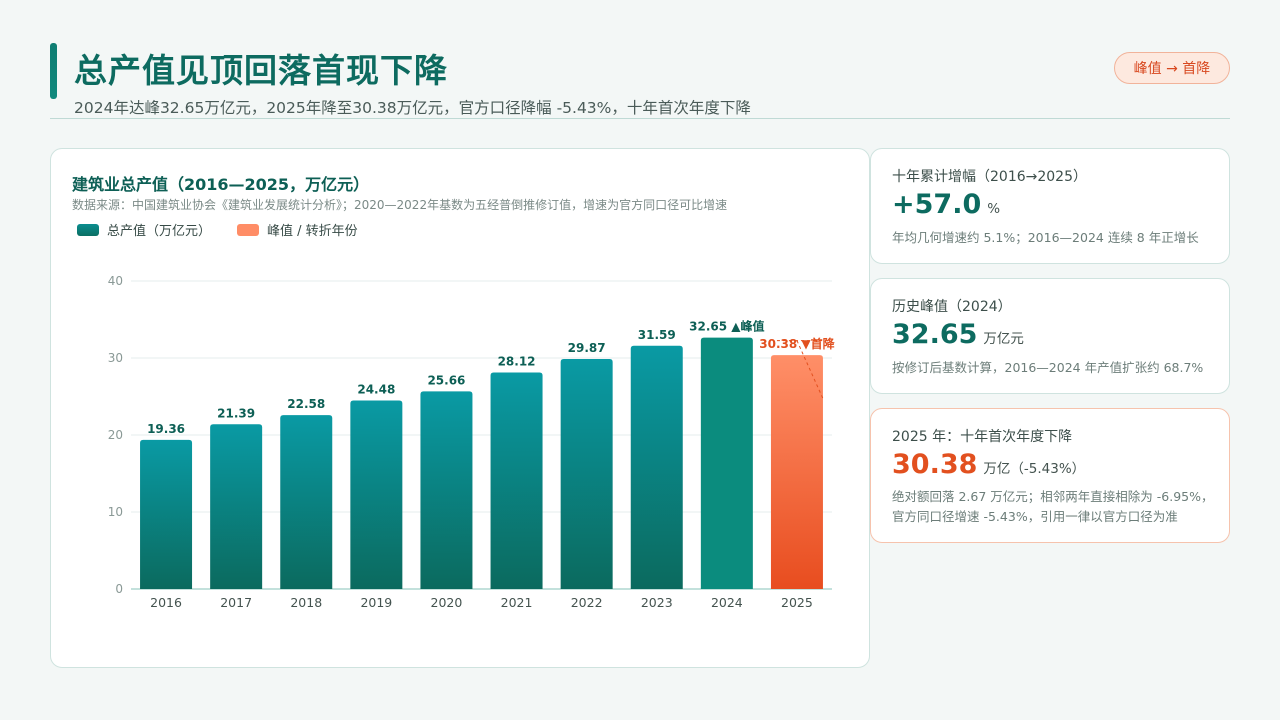 This screenshot has height=720, width=1280. I want to click on y-tick-label: 30, so click(115, 358).